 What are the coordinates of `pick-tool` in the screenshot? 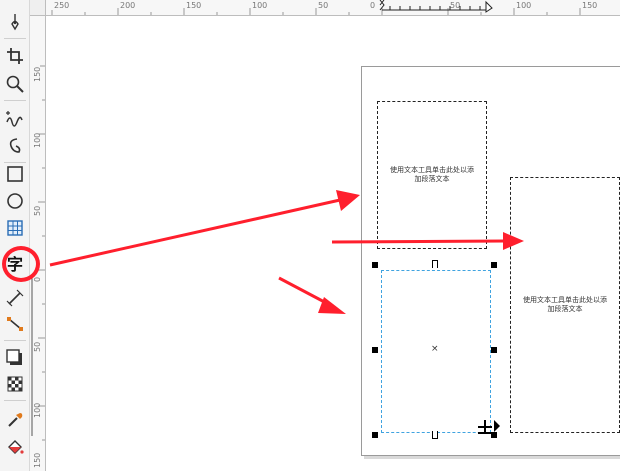 It's located at (15, 22).